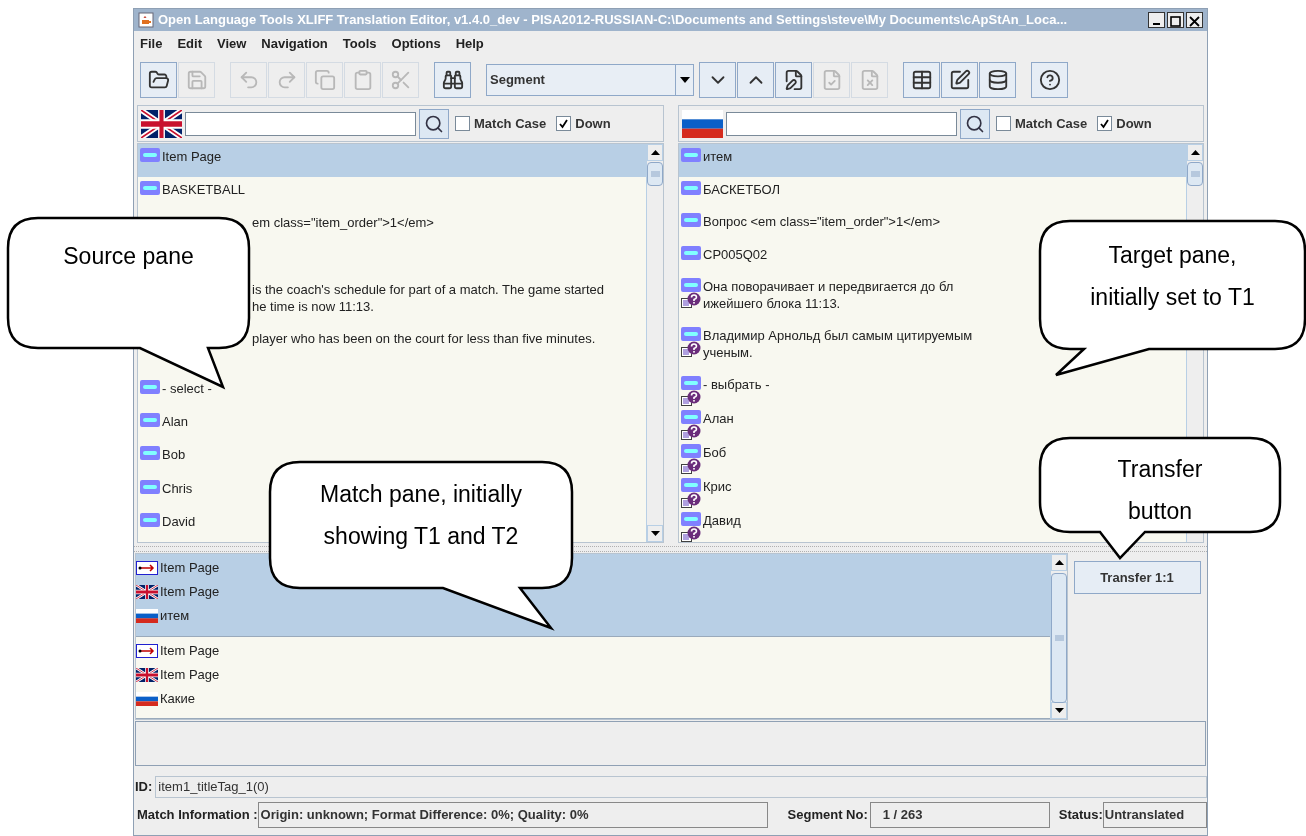  Describe the element at coordinates (684, 80) in the screenshot. I see `caret-icon` at that location.